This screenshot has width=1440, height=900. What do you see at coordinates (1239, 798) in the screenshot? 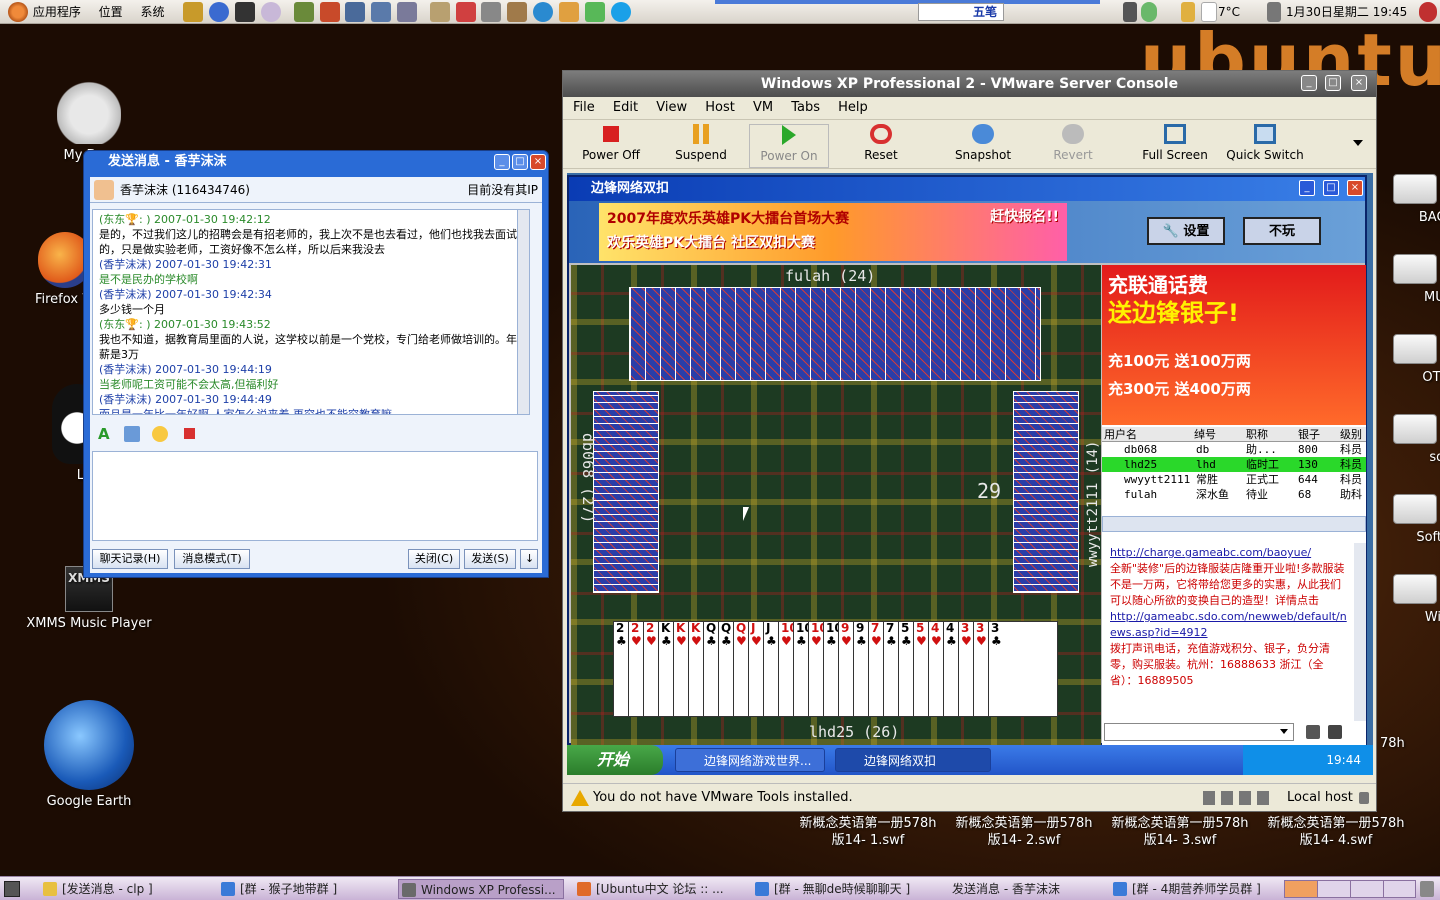
I see `device-icons` at bounding box center [1239, 798].